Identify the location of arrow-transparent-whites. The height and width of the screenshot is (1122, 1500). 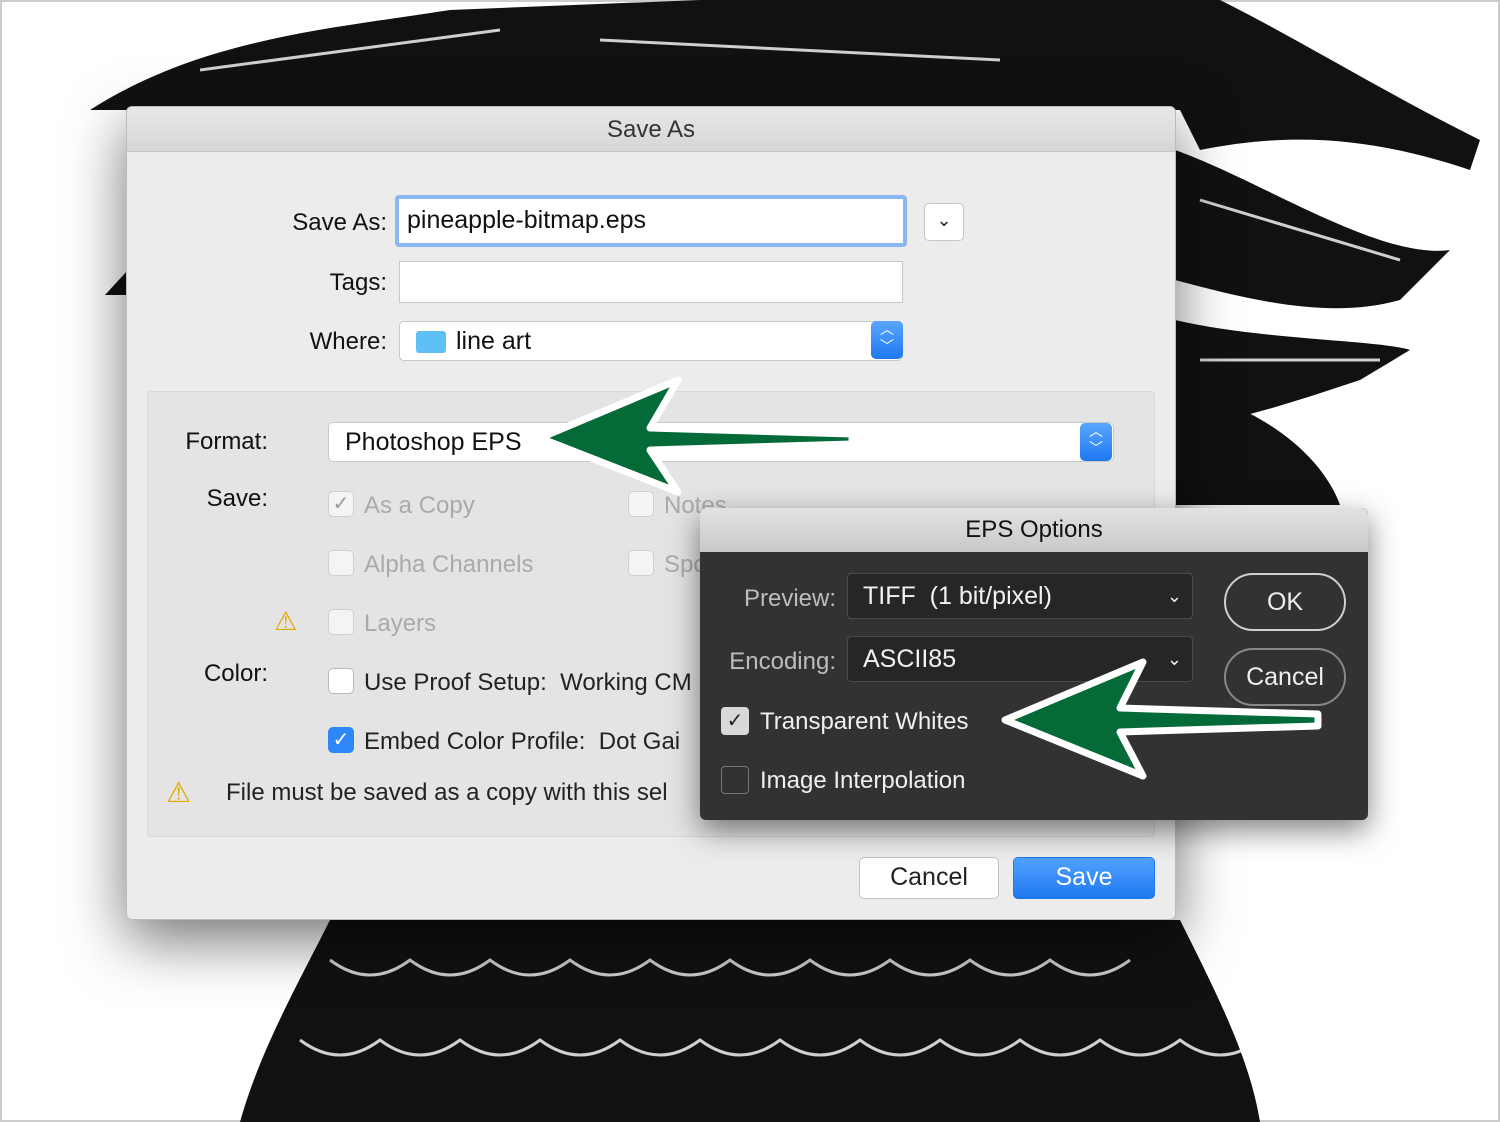
(1161, 719).